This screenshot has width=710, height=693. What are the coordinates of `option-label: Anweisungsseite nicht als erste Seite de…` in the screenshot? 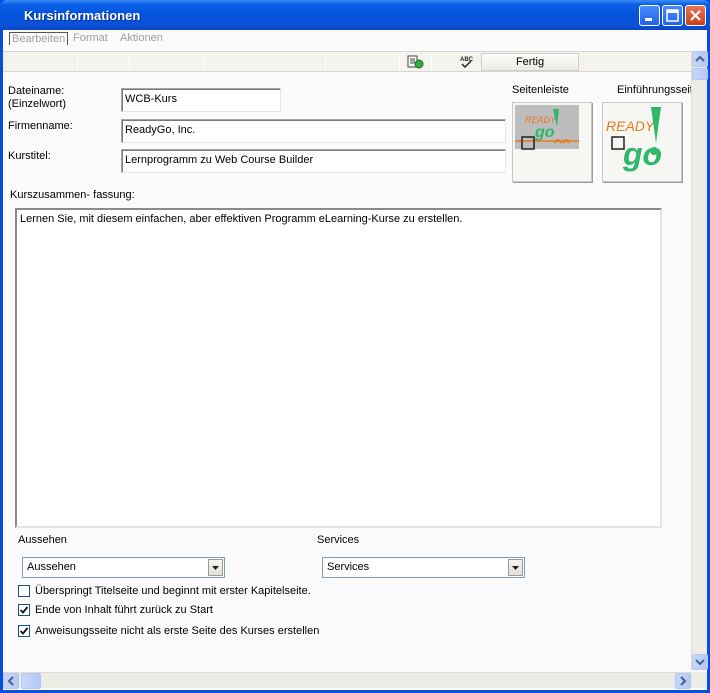 It's located at (177, 631).